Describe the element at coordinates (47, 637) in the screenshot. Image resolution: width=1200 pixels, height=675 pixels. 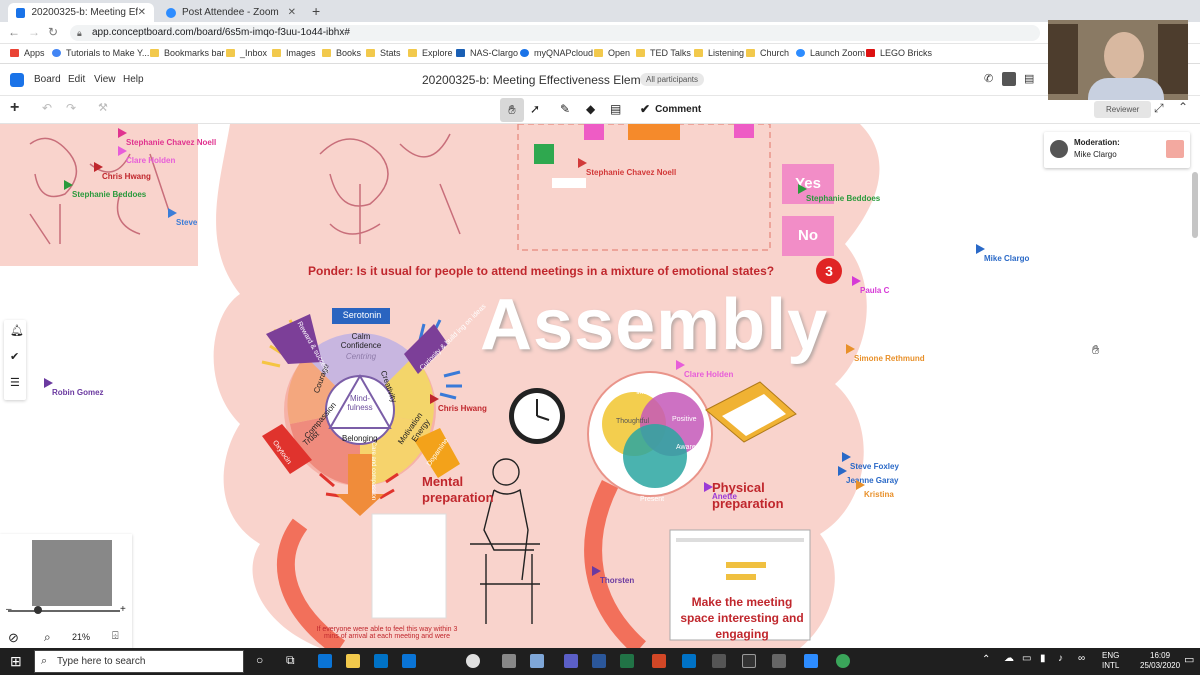
I see `zoom-magnifier-icon: ⌕` at that location.